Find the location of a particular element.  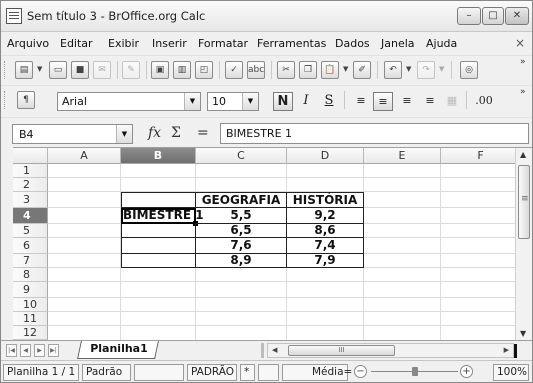

col-header-f: F is located at coordinates (481, 156).